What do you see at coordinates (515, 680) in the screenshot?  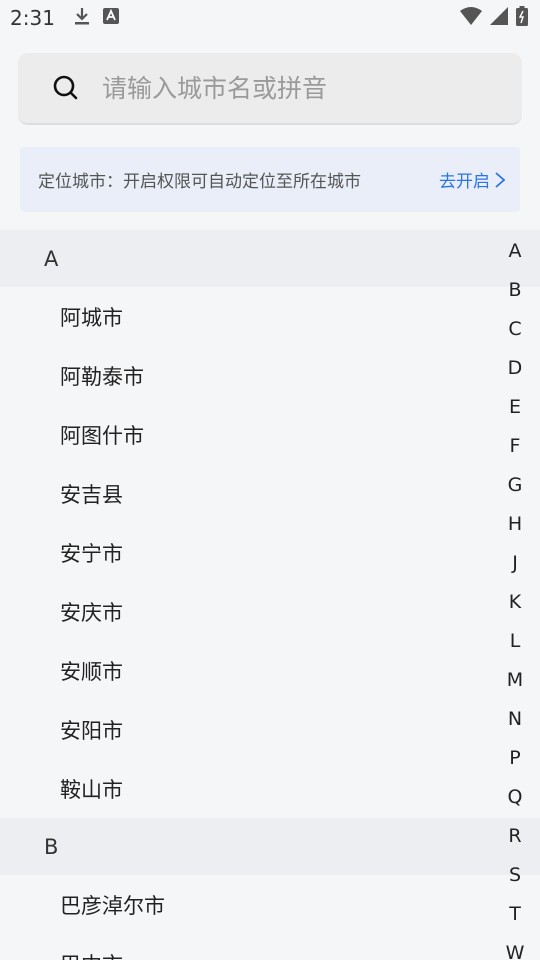 I see `index-letter-m: M` at bounding box center [515, 680].